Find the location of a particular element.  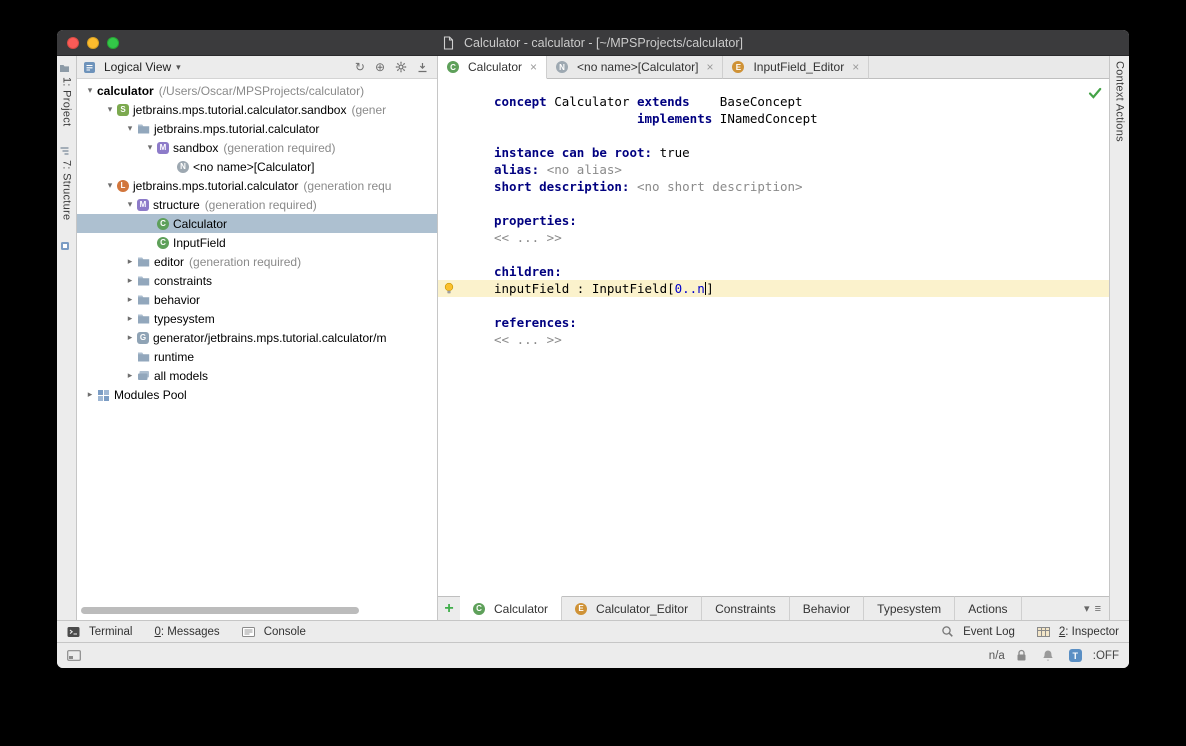

tree-row: runtime is located at coordinates (257, 356).